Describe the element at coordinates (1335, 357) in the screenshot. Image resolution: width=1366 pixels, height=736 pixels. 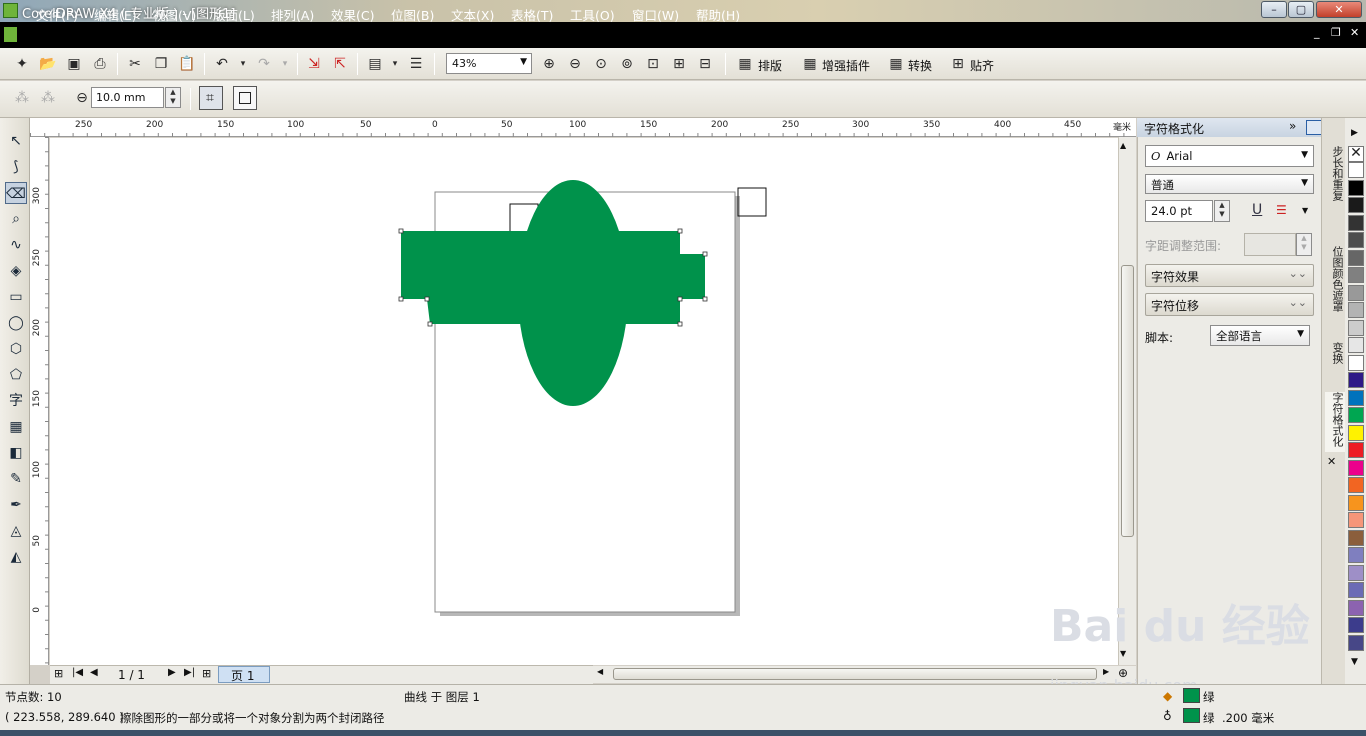
I see `tab-transform: 变换` at that location.